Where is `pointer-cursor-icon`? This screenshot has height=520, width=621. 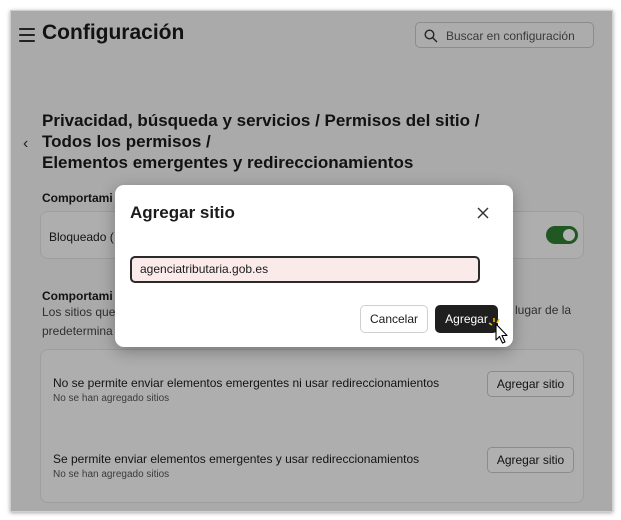 pointer-cursor-icon is located at coordinates (498, 331).